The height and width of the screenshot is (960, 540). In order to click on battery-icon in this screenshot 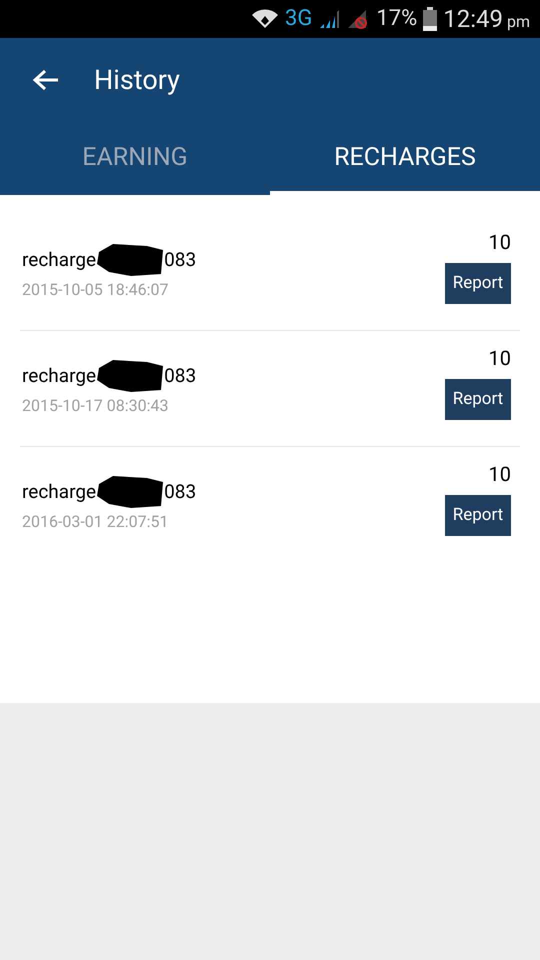, I will do `click(430, 19)`.